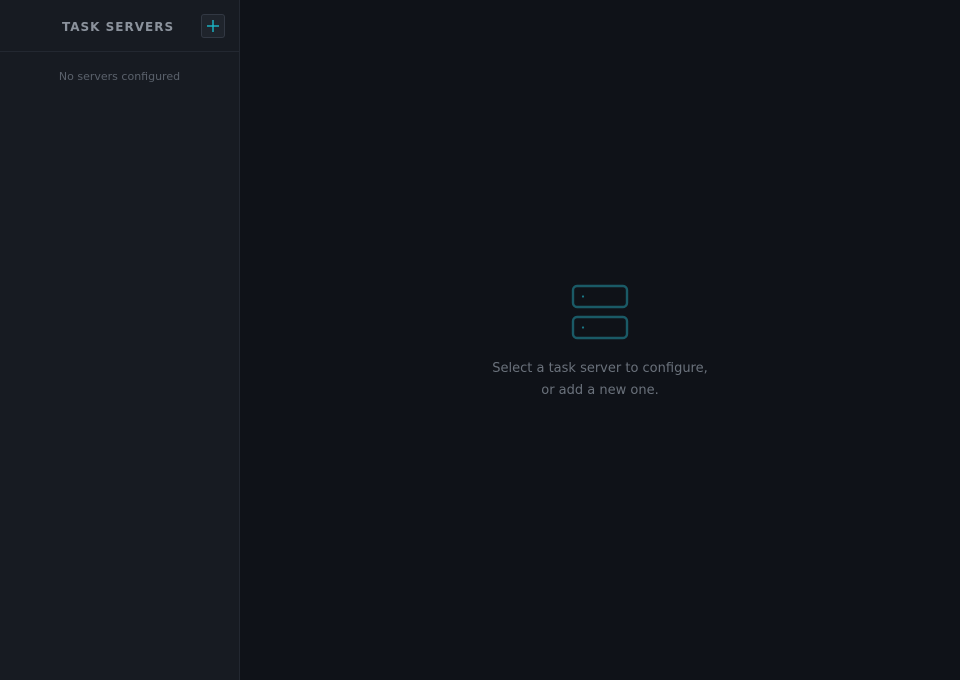 The height and width of the screenshot is (680, 960). I want to click on empty-state-line-2: or add a new one., so click(600, 390).